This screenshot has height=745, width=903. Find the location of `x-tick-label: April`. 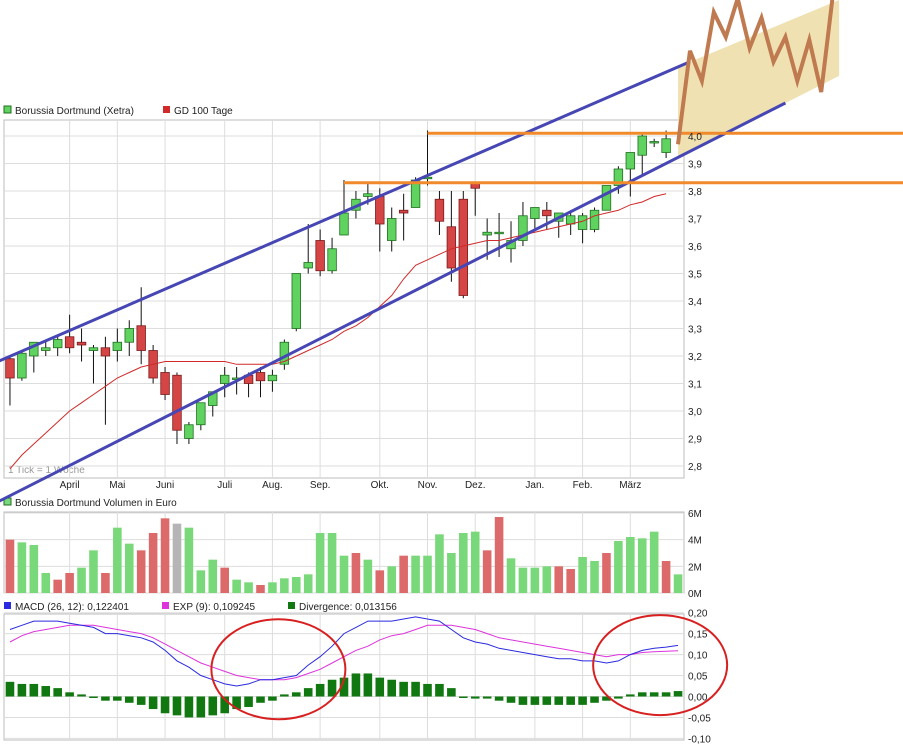

x-tick-label: April is located at coordinates (70, 485).